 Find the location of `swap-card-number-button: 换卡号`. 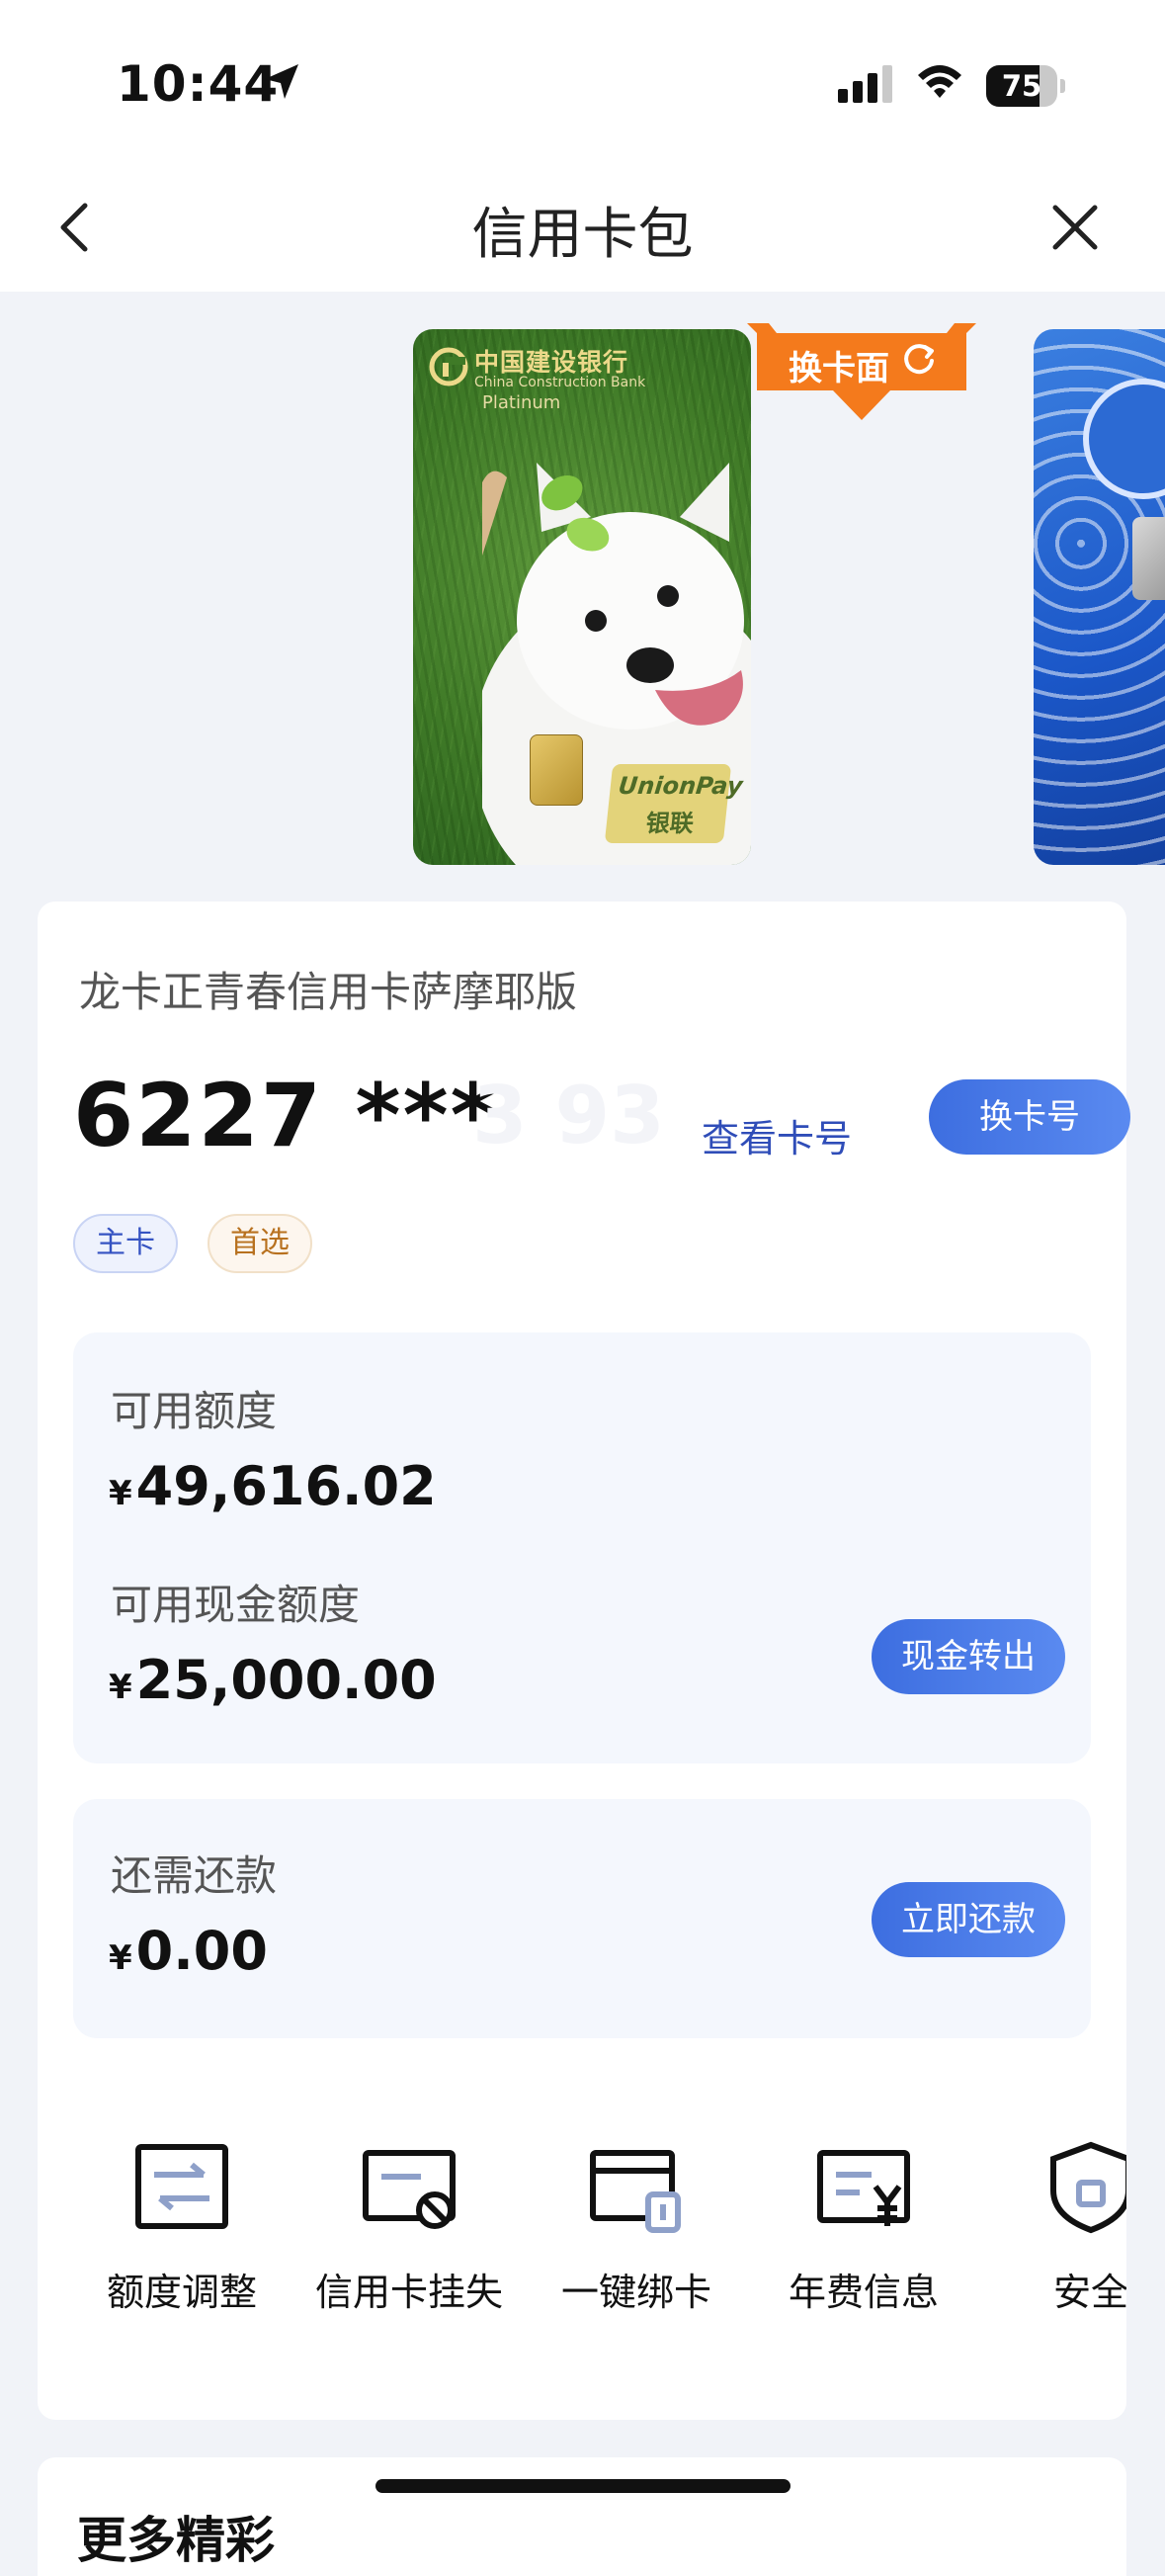

swap-card-number-button: 换卡号 is located at coordinates (1029, 1117).